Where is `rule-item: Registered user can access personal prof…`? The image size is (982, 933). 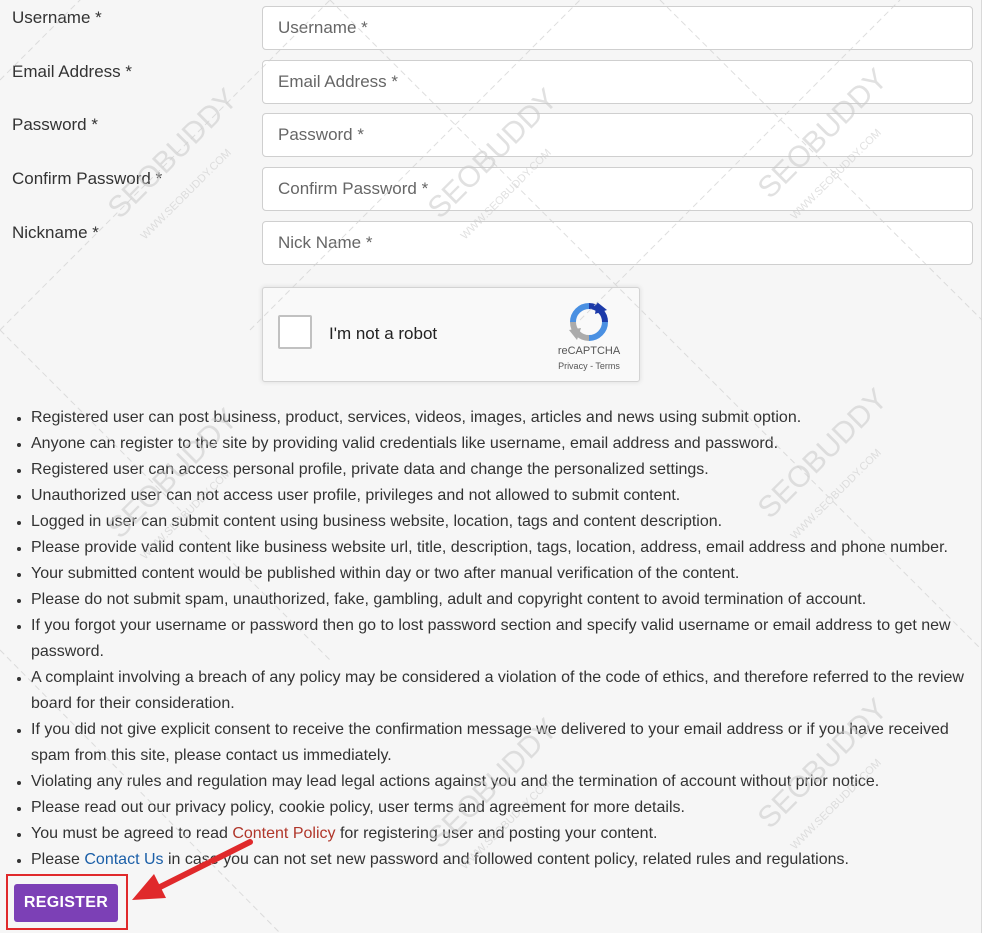 rule-item: Registered user can access personal prof… is located at coordinates (503, 470).